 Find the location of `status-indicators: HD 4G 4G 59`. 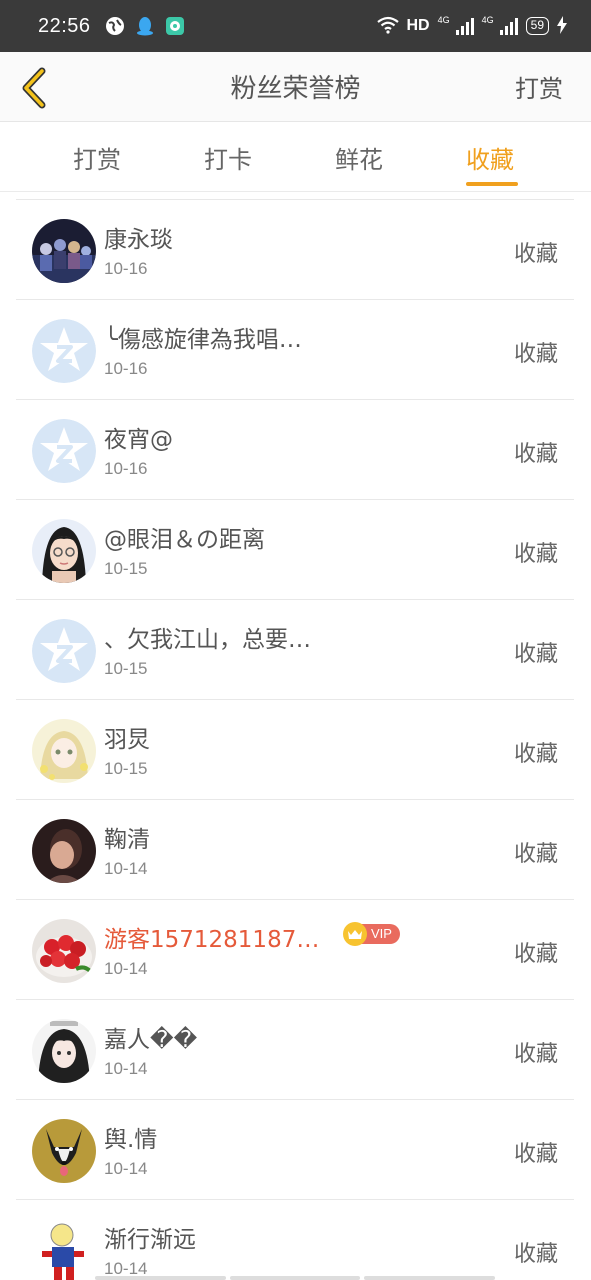

status-indicators: HD 4G 4G 59 is located at coordinates (471, 26).